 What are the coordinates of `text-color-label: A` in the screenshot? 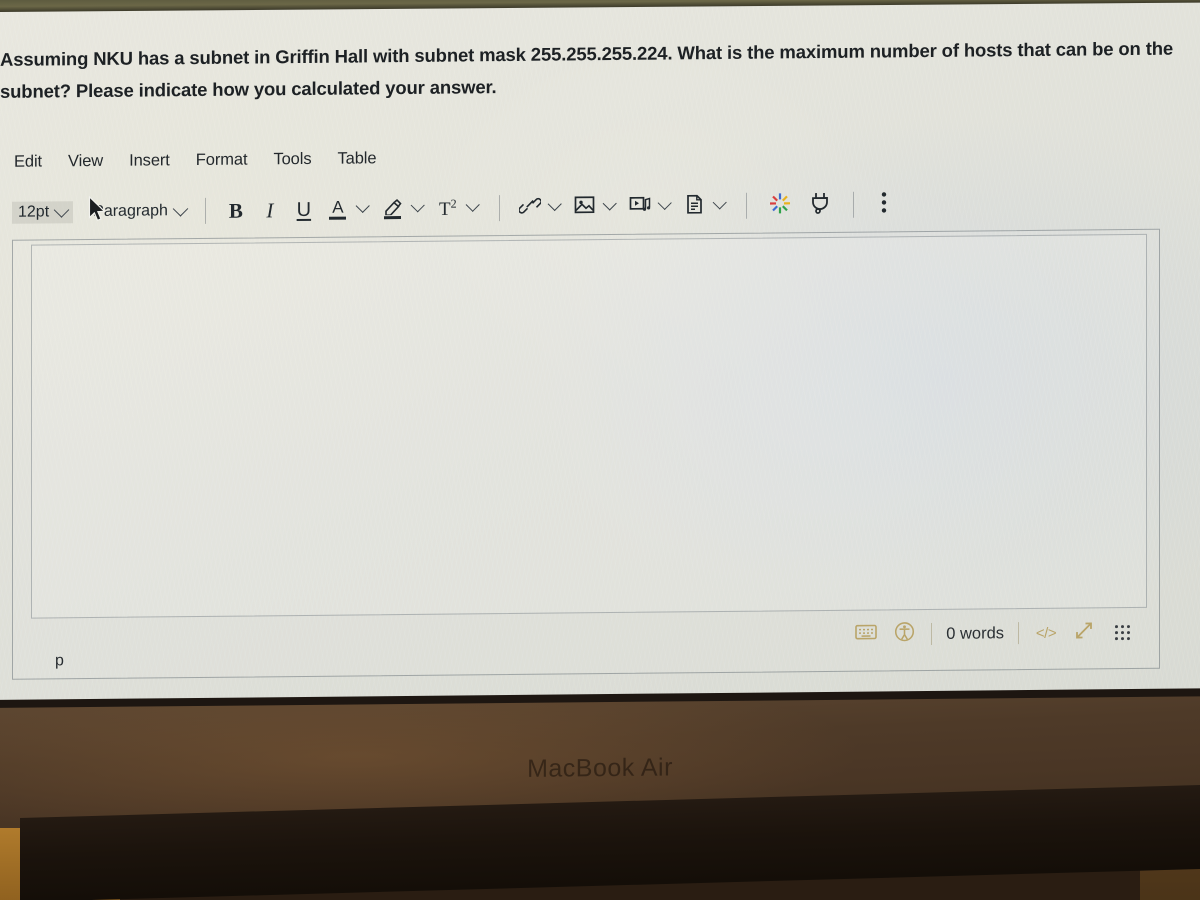 It's located at (338, 207).